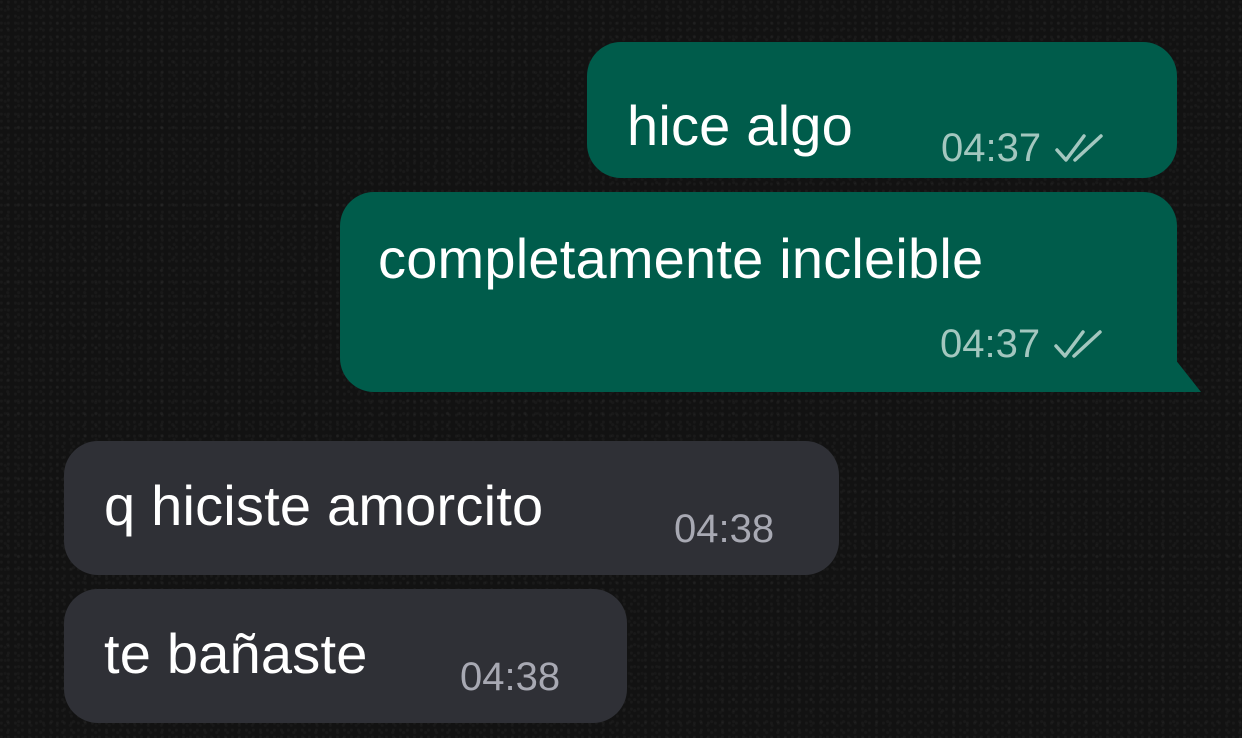 This screenshot has height=738, width=1242. Describe the element at coordinates (324, 505) in the screenshot. I see `message-text: q hiciste amorcito` at that location.